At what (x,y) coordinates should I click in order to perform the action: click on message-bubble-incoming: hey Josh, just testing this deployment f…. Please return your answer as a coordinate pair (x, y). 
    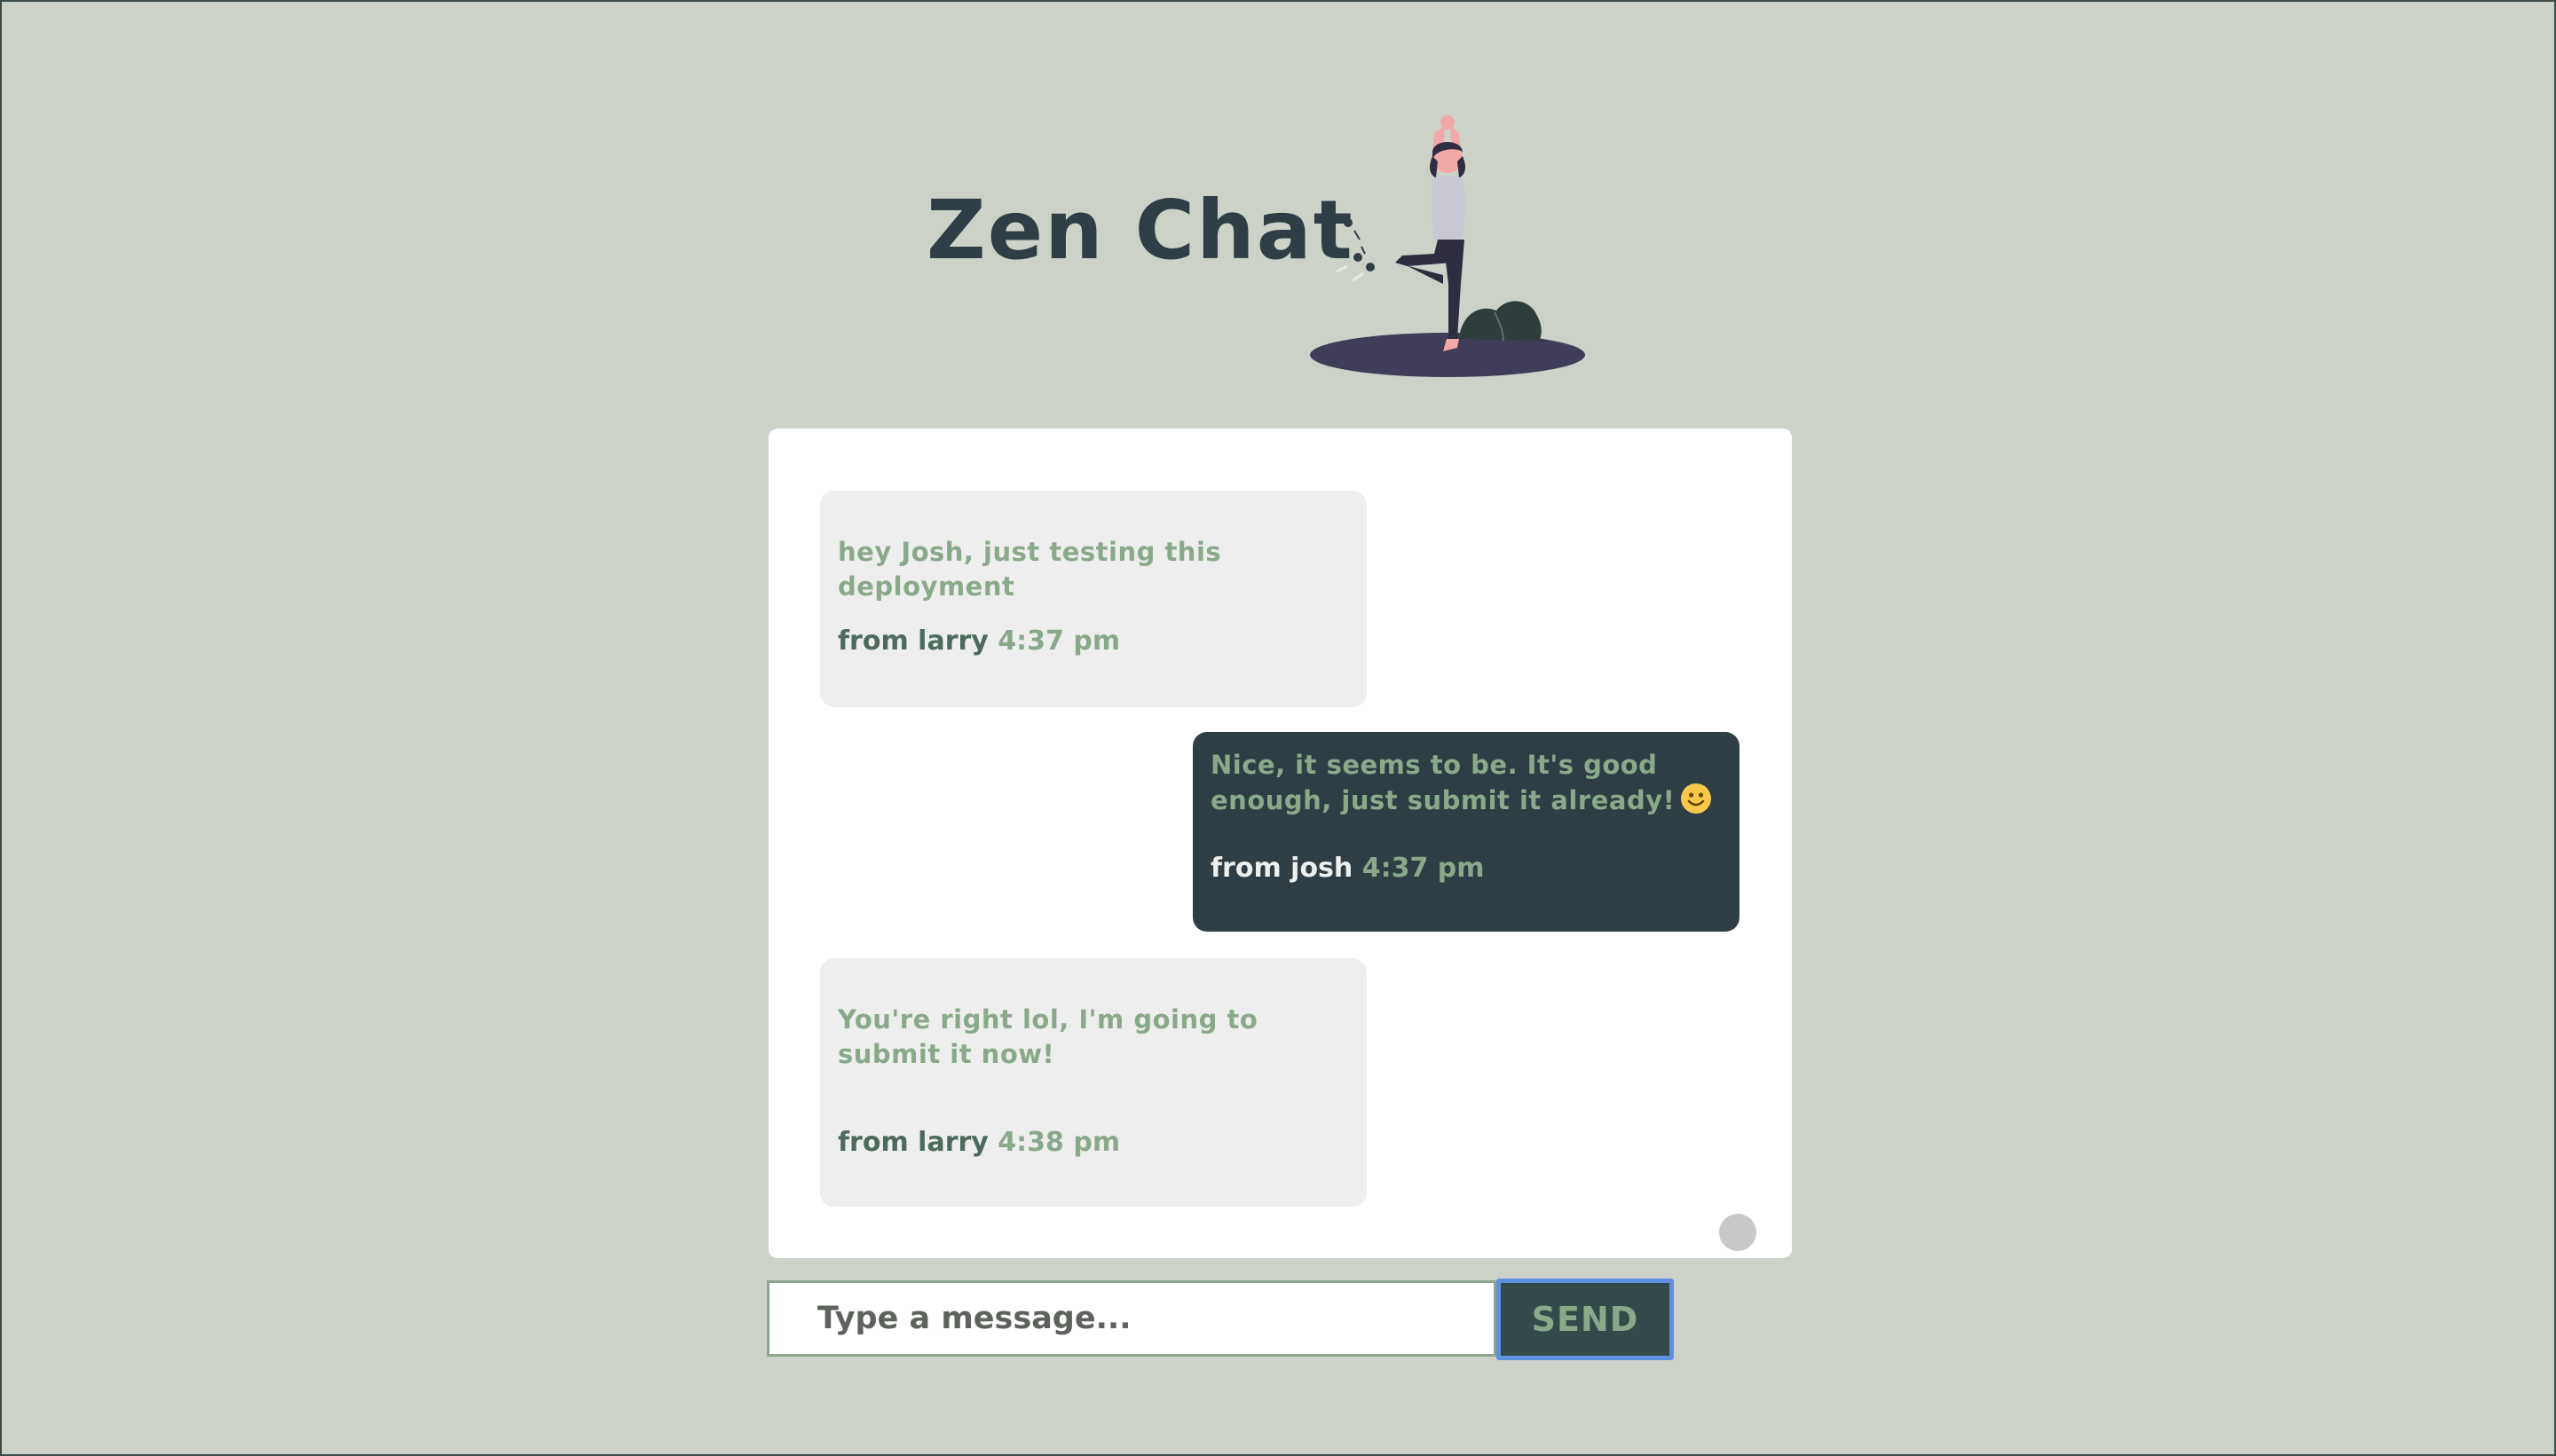
    Looking at the image, I should click on (1093, 599).